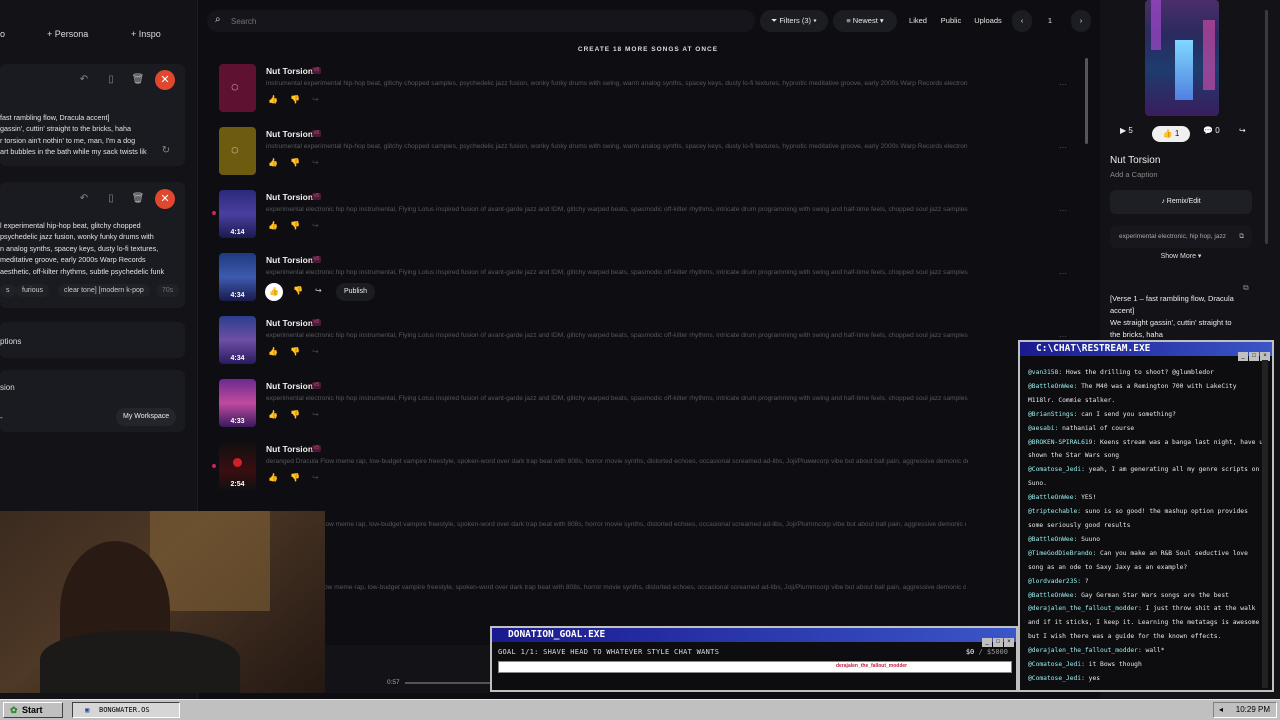 This screenshot has width=1280, height=720. Describe the element at coordinates (1022, 21) in the screenshot. I see `prev-page-button: ‹` at that location.